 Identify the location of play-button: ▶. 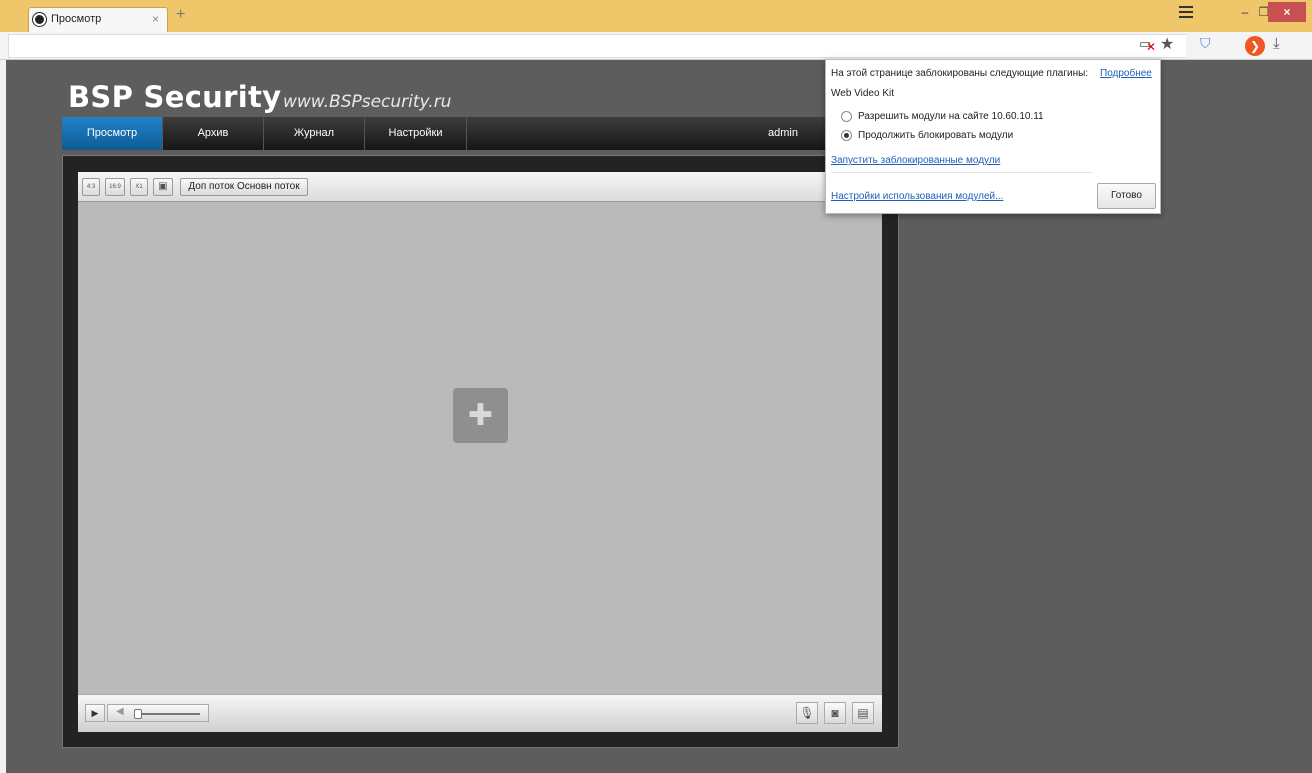
(95, 713).